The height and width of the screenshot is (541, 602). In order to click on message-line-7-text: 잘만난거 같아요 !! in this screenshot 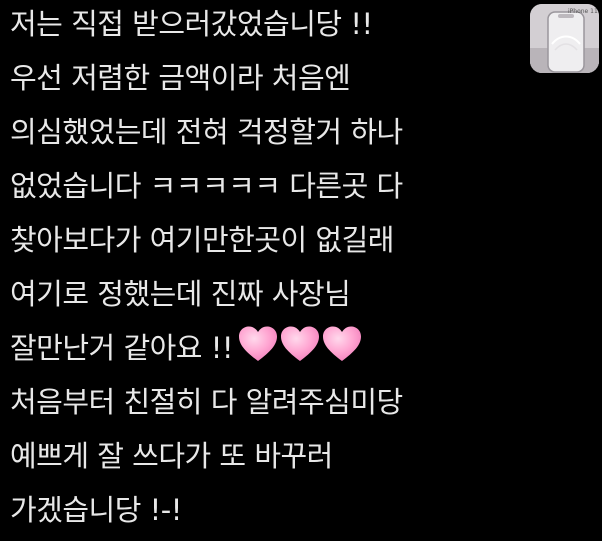, I will do `click(121, 348)`.